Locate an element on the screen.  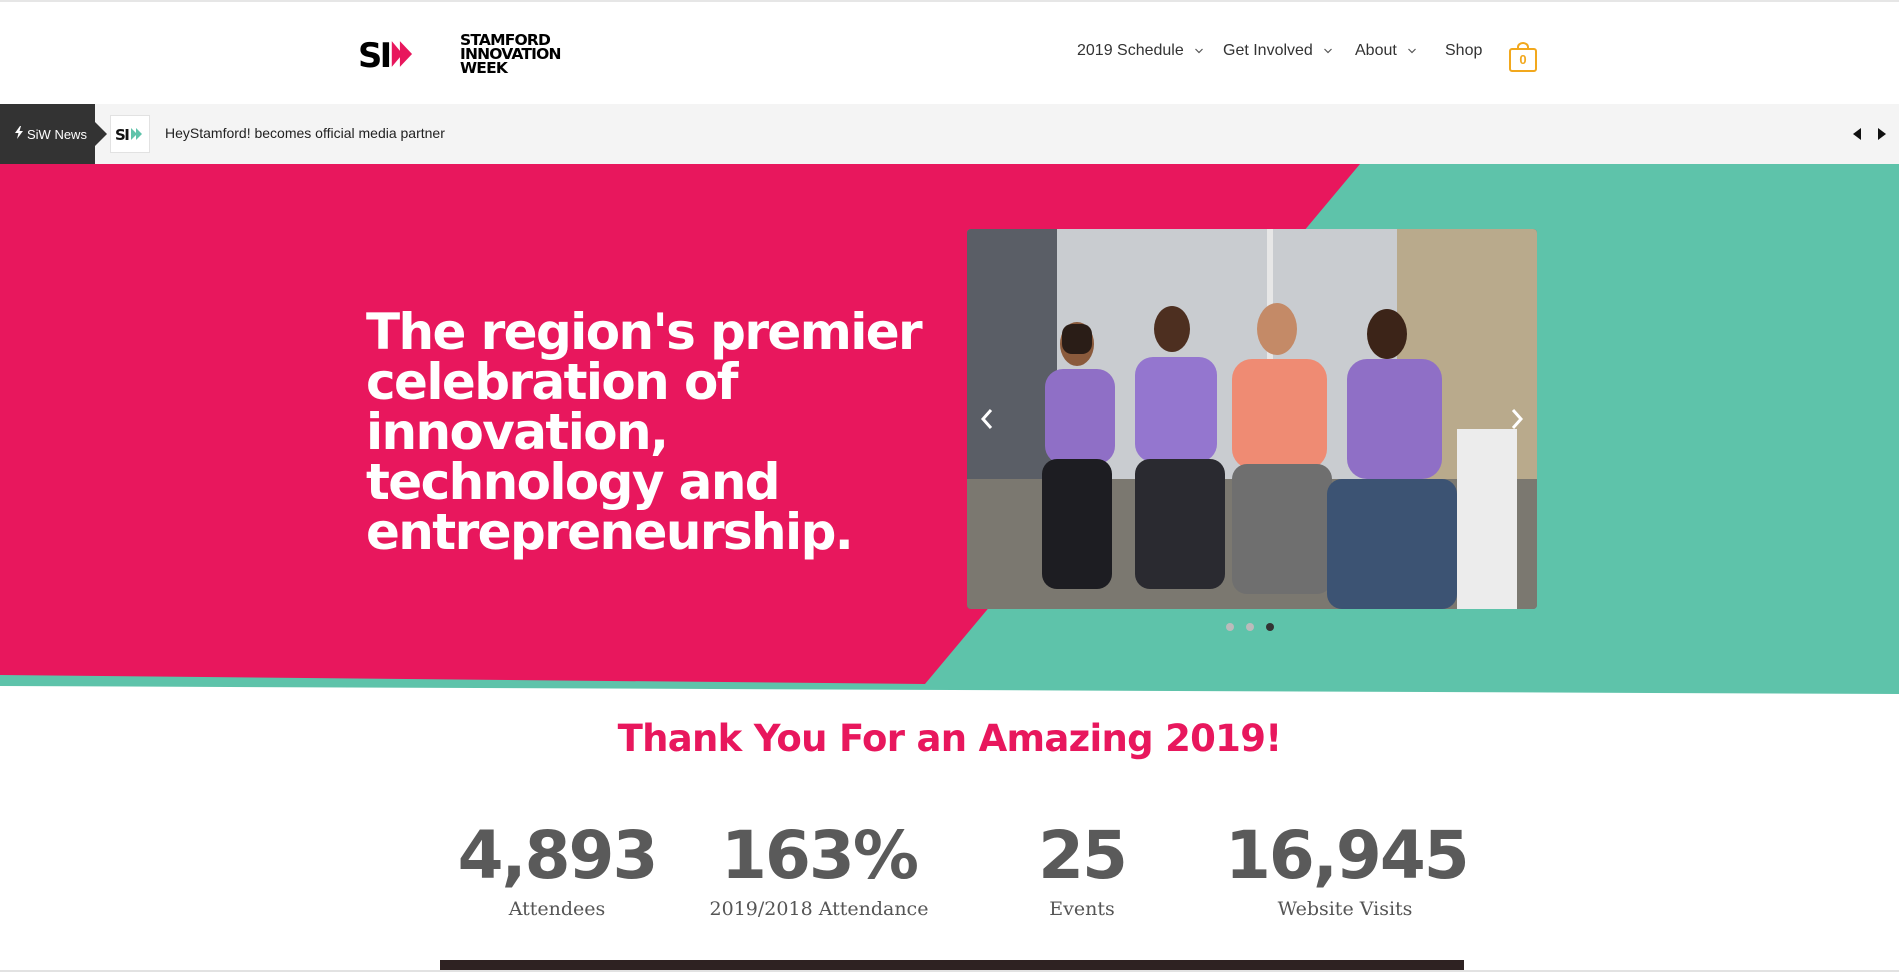
nav-item-about: About is located at coordinates (1386, 51).